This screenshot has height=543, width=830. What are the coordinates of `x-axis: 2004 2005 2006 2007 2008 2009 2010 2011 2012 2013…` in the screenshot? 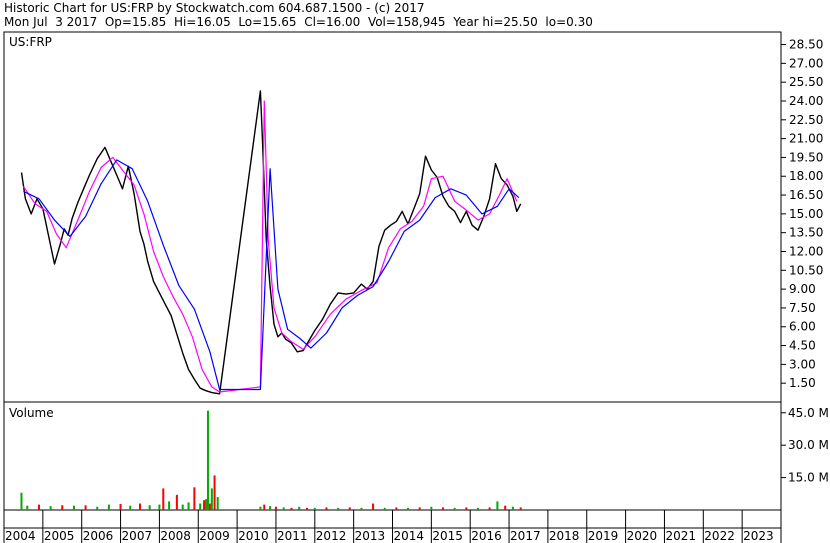 It's located at (392, 526).